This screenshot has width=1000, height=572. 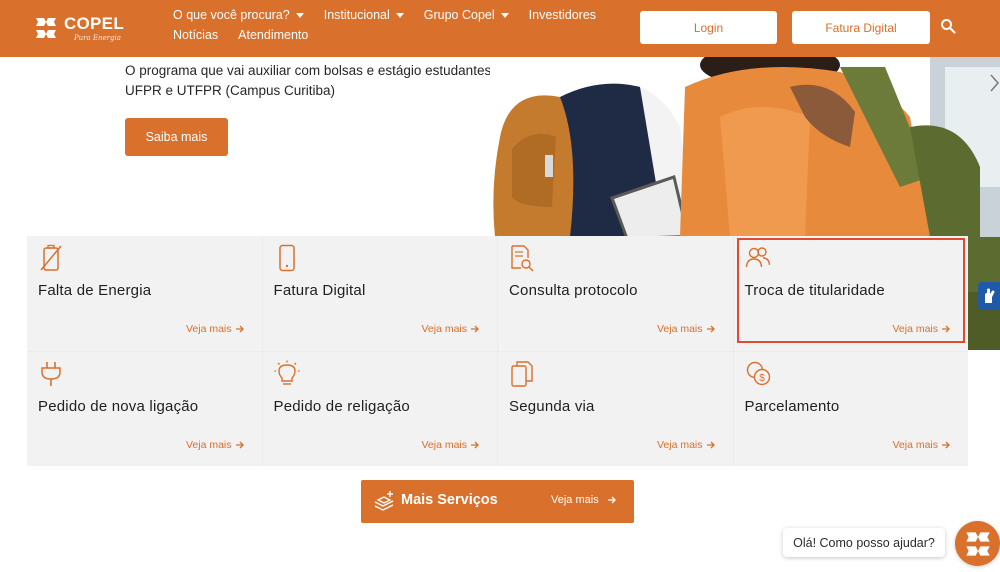 I want to click on nav-atendimento: Atendimento, so click(x=273, y=35).